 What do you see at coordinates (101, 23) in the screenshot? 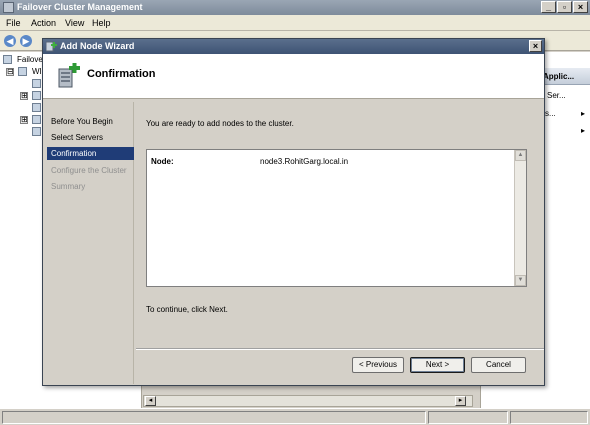
I see `menu-help: Help` at bounding box center [101, 23].